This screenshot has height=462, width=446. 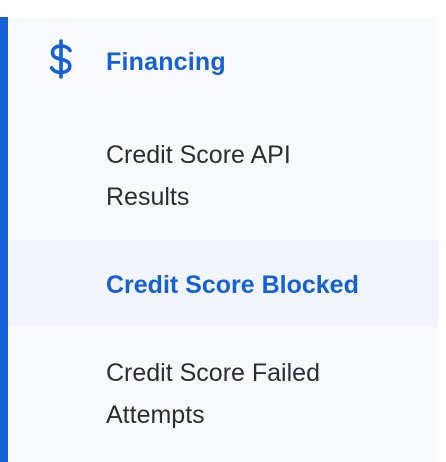 What do you see at coordinates (4, 239) in the screenshot?
I see `active-section-indicator` at bounding box center [4, 239].